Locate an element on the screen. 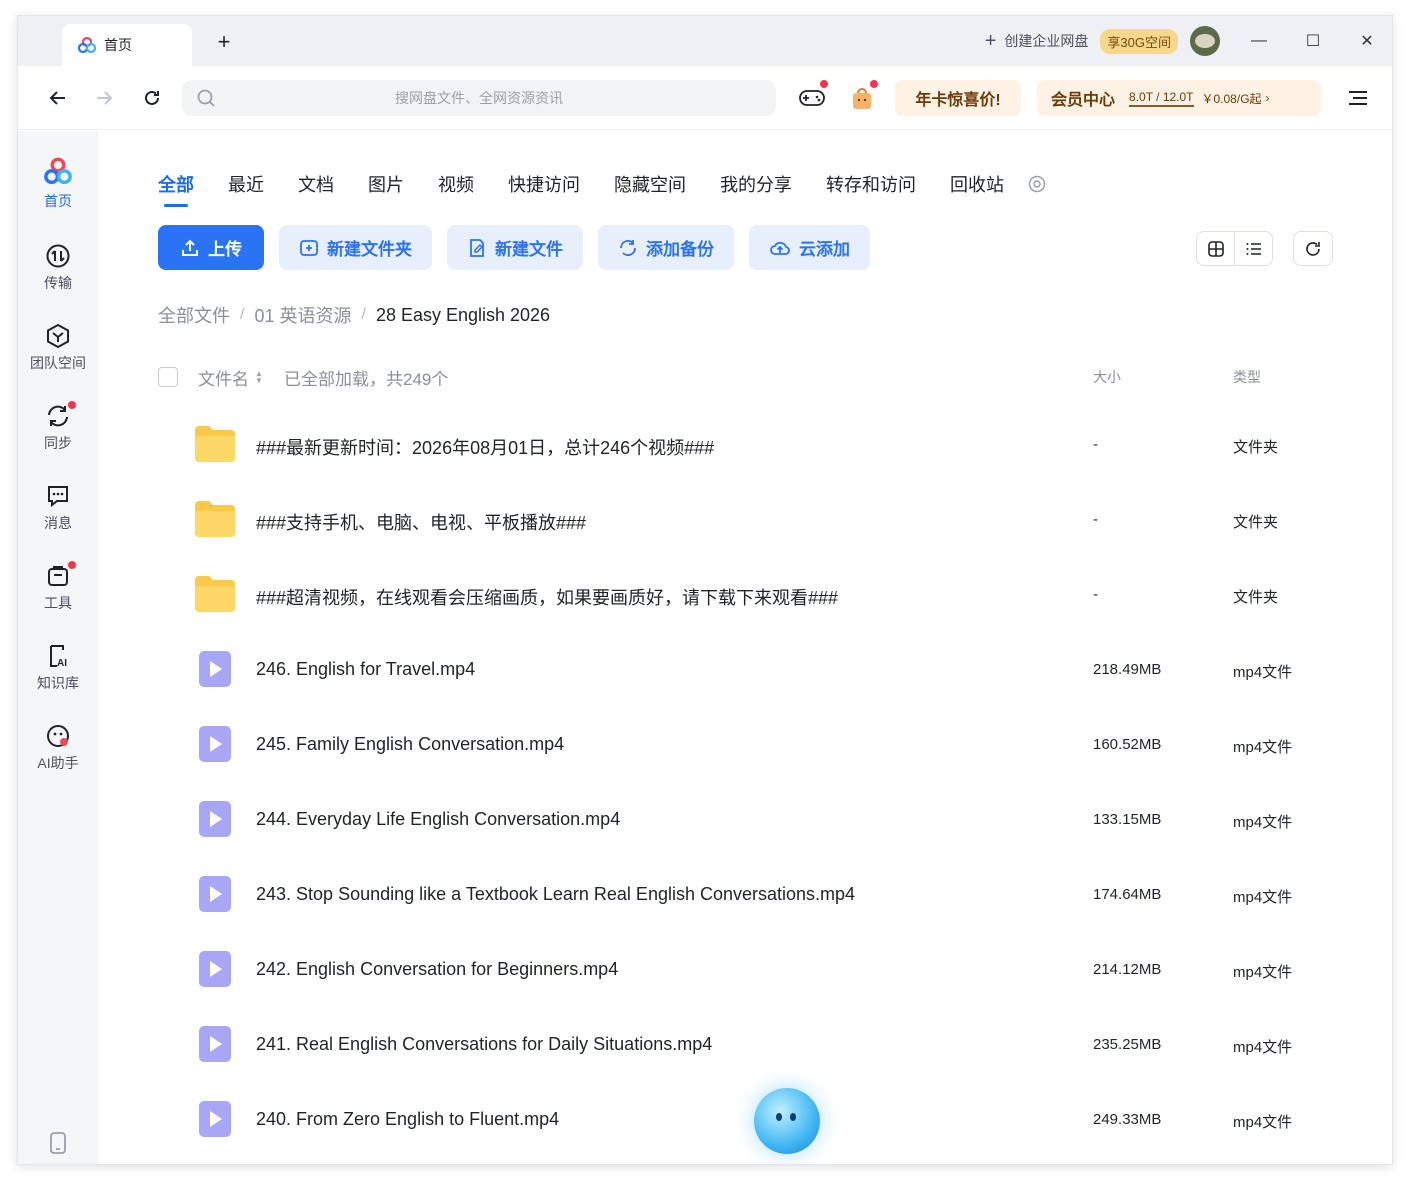  arrow-right-icon is located at coordinates (105, 98).